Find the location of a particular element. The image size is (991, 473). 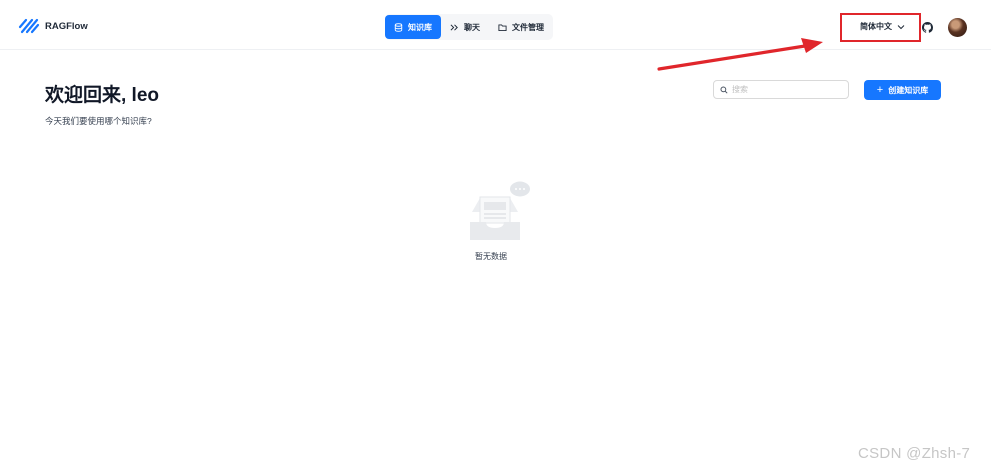

welcome-heading: 欢迎回来, leo is located at coordinates (102, 95).